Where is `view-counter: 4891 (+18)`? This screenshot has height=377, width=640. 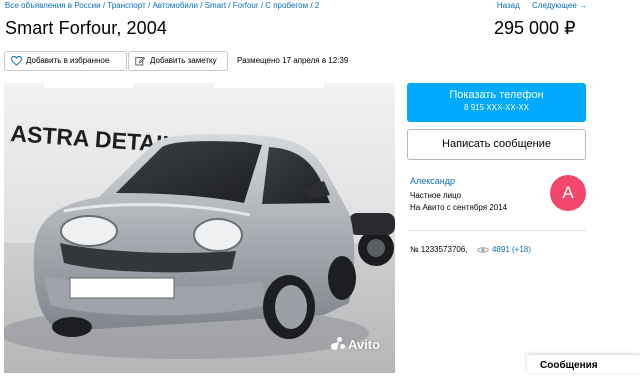
view-counter: 4891 (+18) is located at coordinates (503, 249).